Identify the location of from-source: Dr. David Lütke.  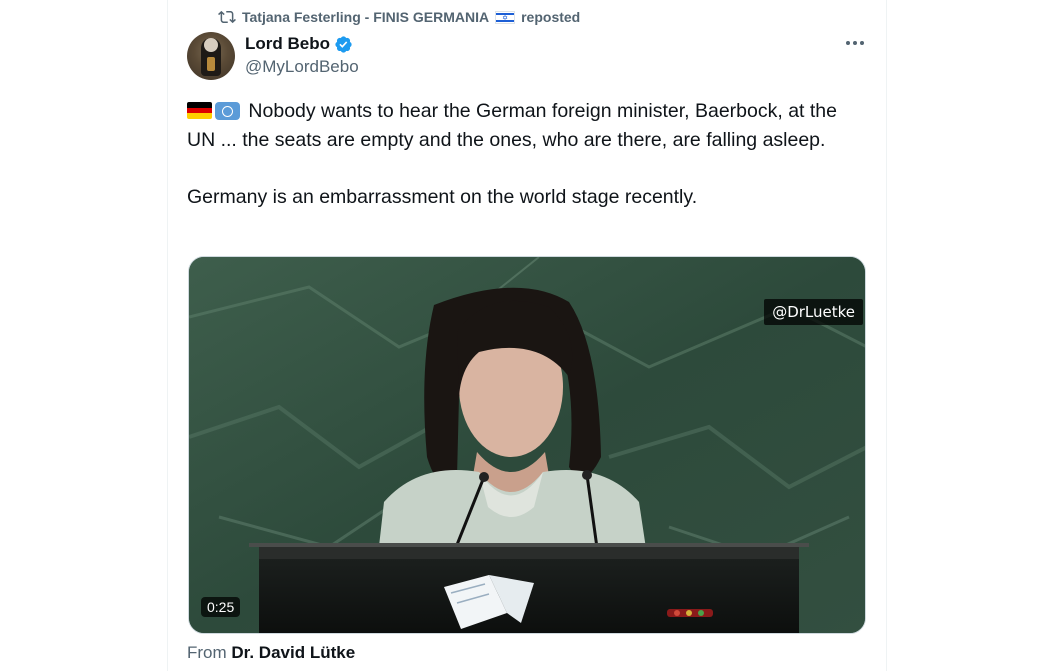
(293, 652).